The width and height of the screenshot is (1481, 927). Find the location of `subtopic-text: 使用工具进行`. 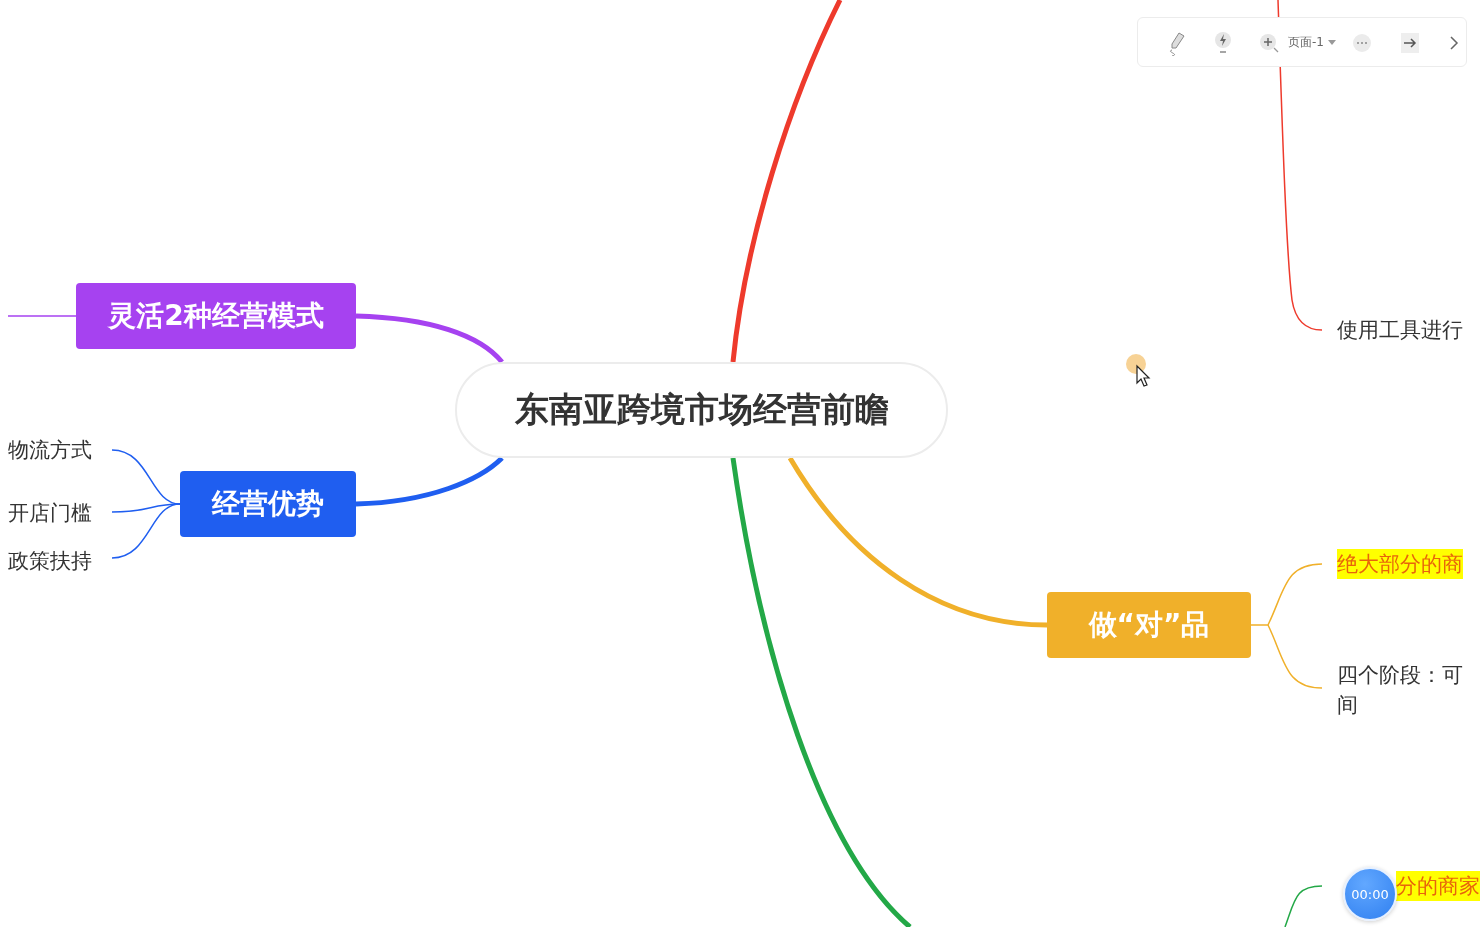

subtopic-text: 使用工具进行 is located at coordinates (1400, 330).